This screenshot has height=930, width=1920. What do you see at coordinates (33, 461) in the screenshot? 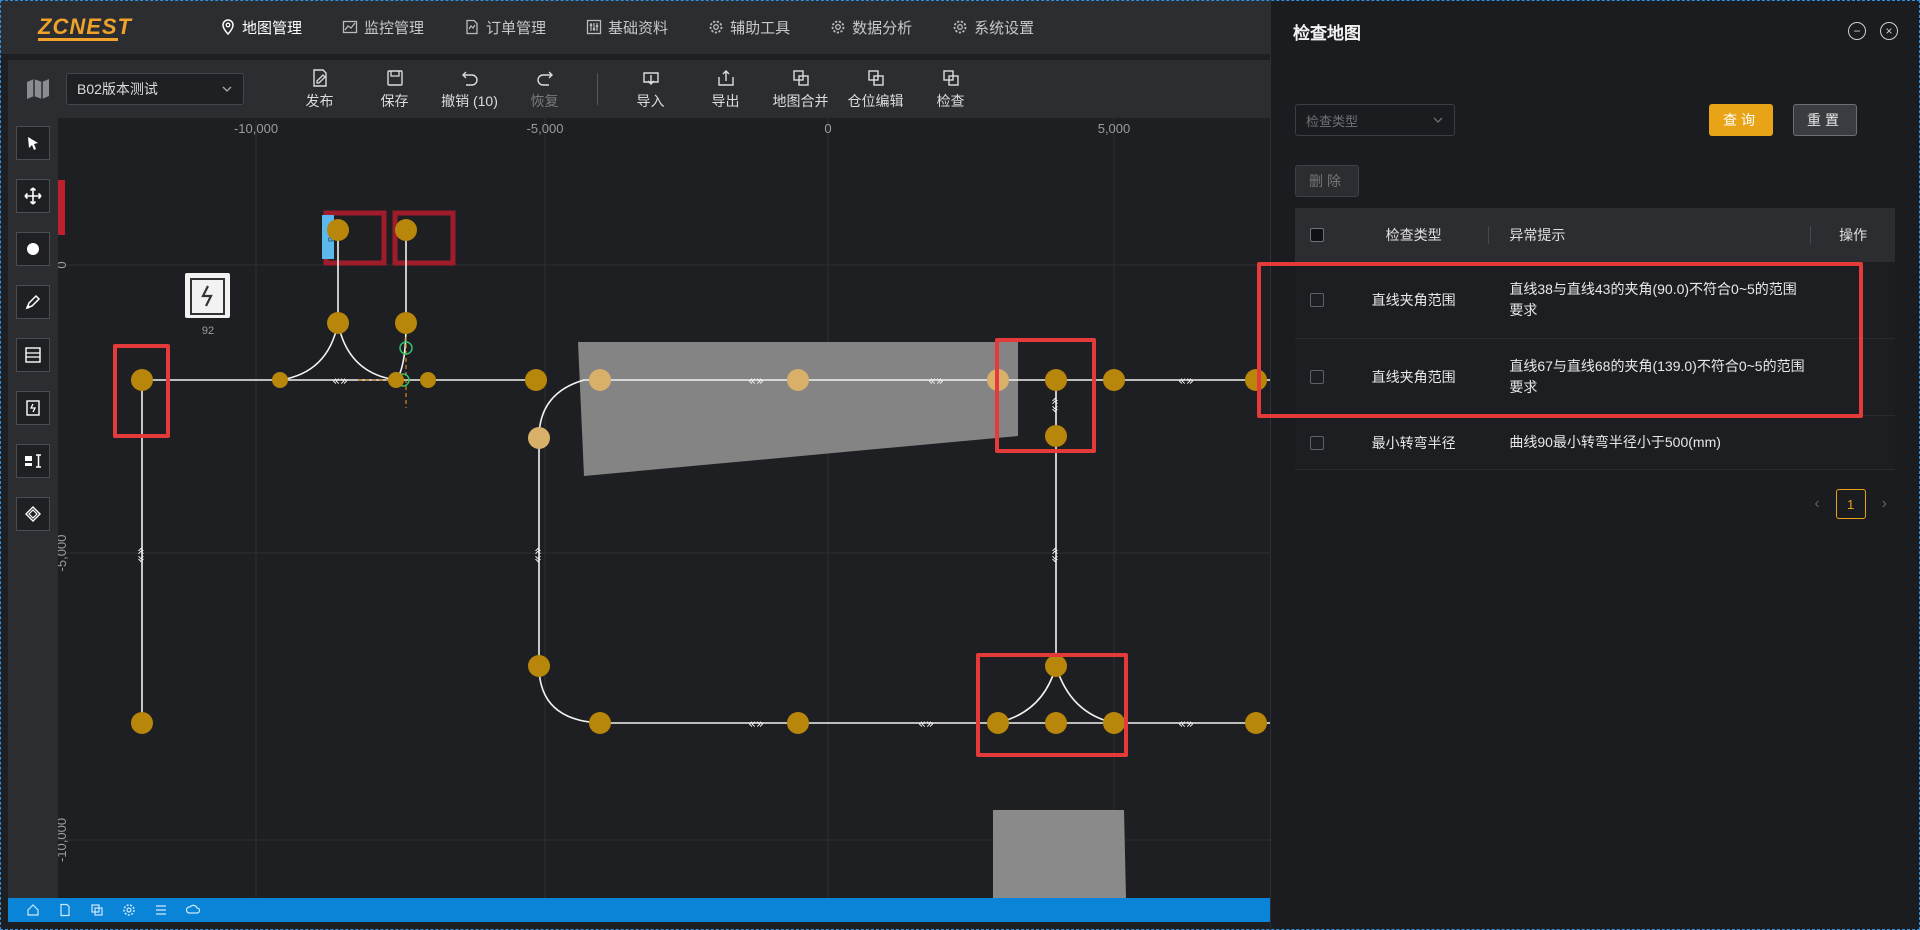
I see `label-tool` at bounding box center [33, 461].